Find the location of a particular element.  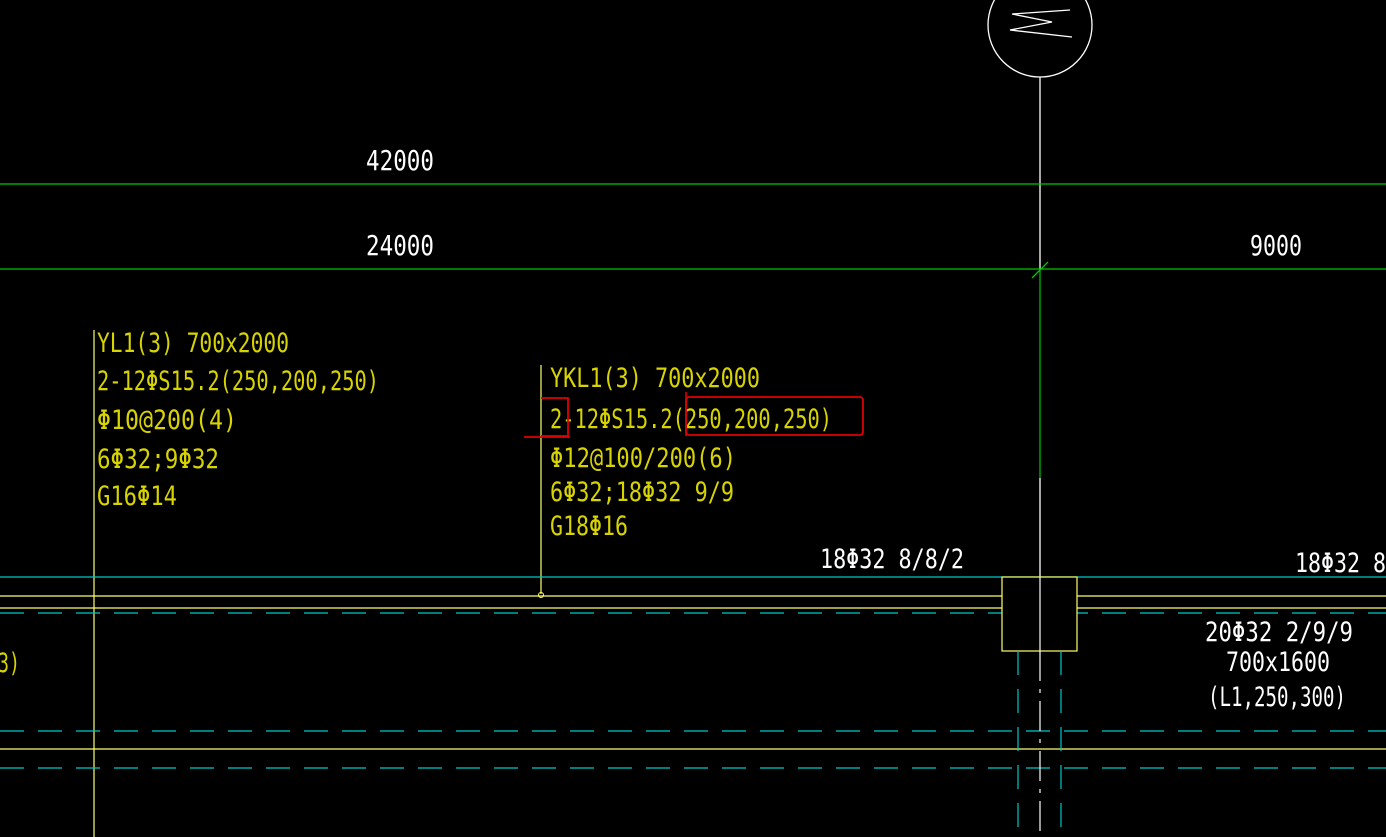

rebar-note-bottom-right-3: (L1,250,300) is located at coordinates (1277, 697).